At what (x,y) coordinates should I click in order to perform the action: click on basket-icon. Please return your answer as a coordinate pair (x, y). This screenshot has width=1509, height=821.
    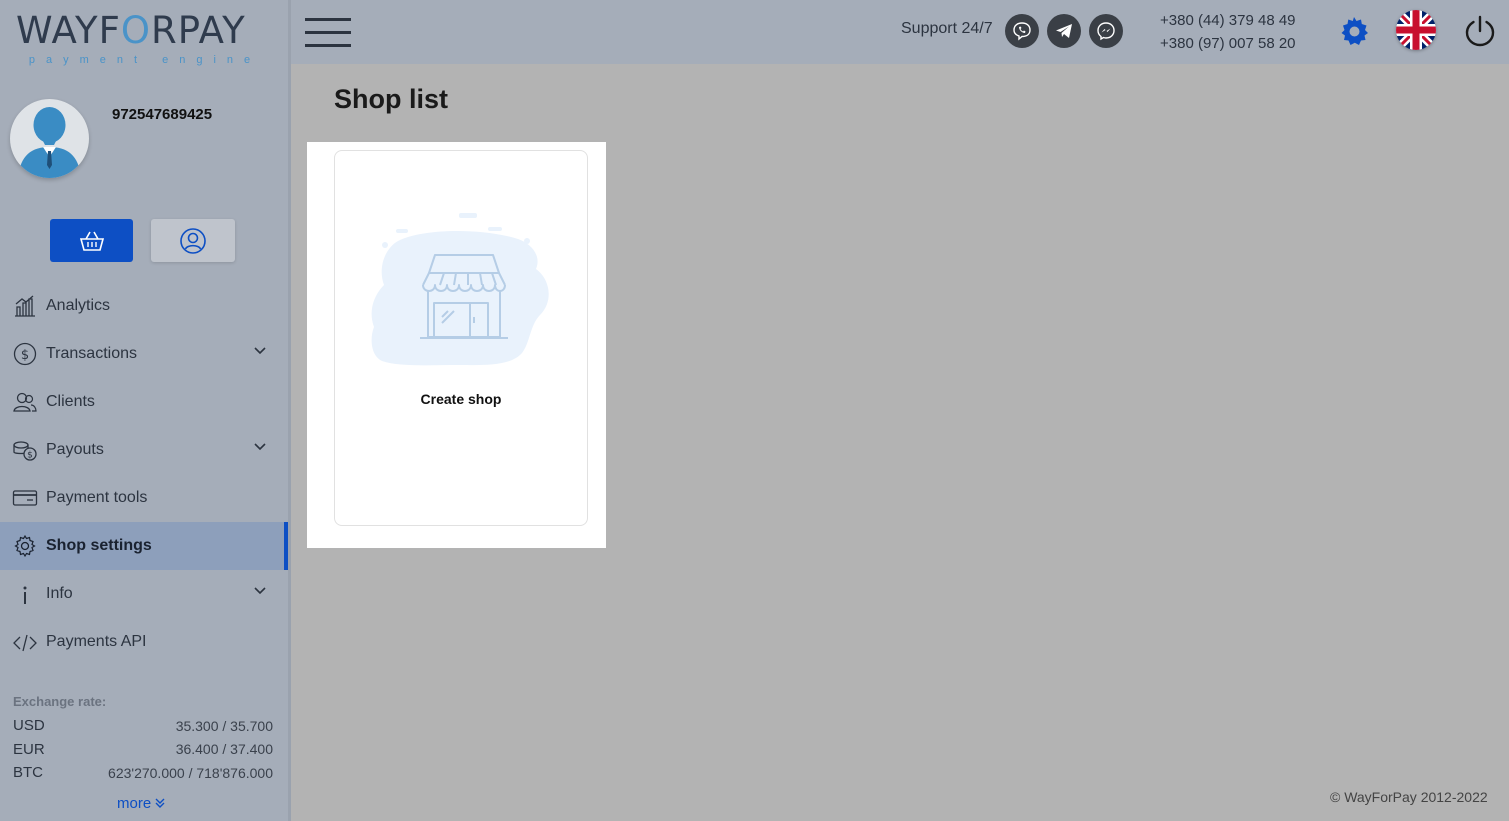
    Looking at the image, I should click on (91, 241).